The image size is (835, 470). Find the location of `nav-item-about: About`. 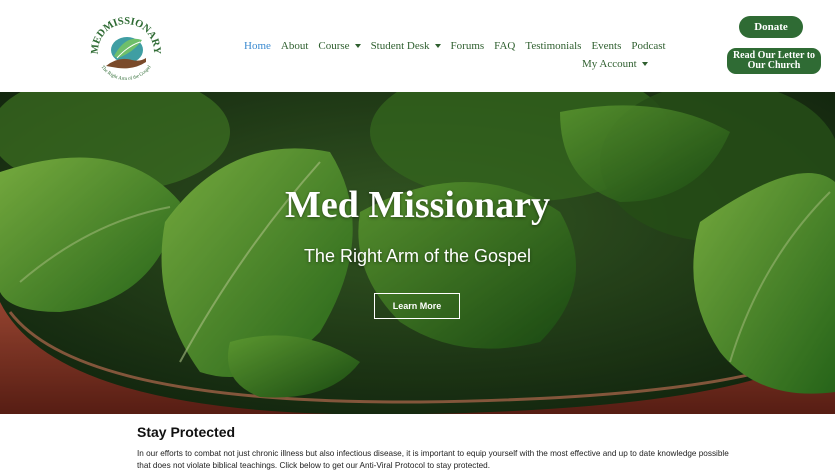

nav-item-about: About is located at coordinates (295, 46).